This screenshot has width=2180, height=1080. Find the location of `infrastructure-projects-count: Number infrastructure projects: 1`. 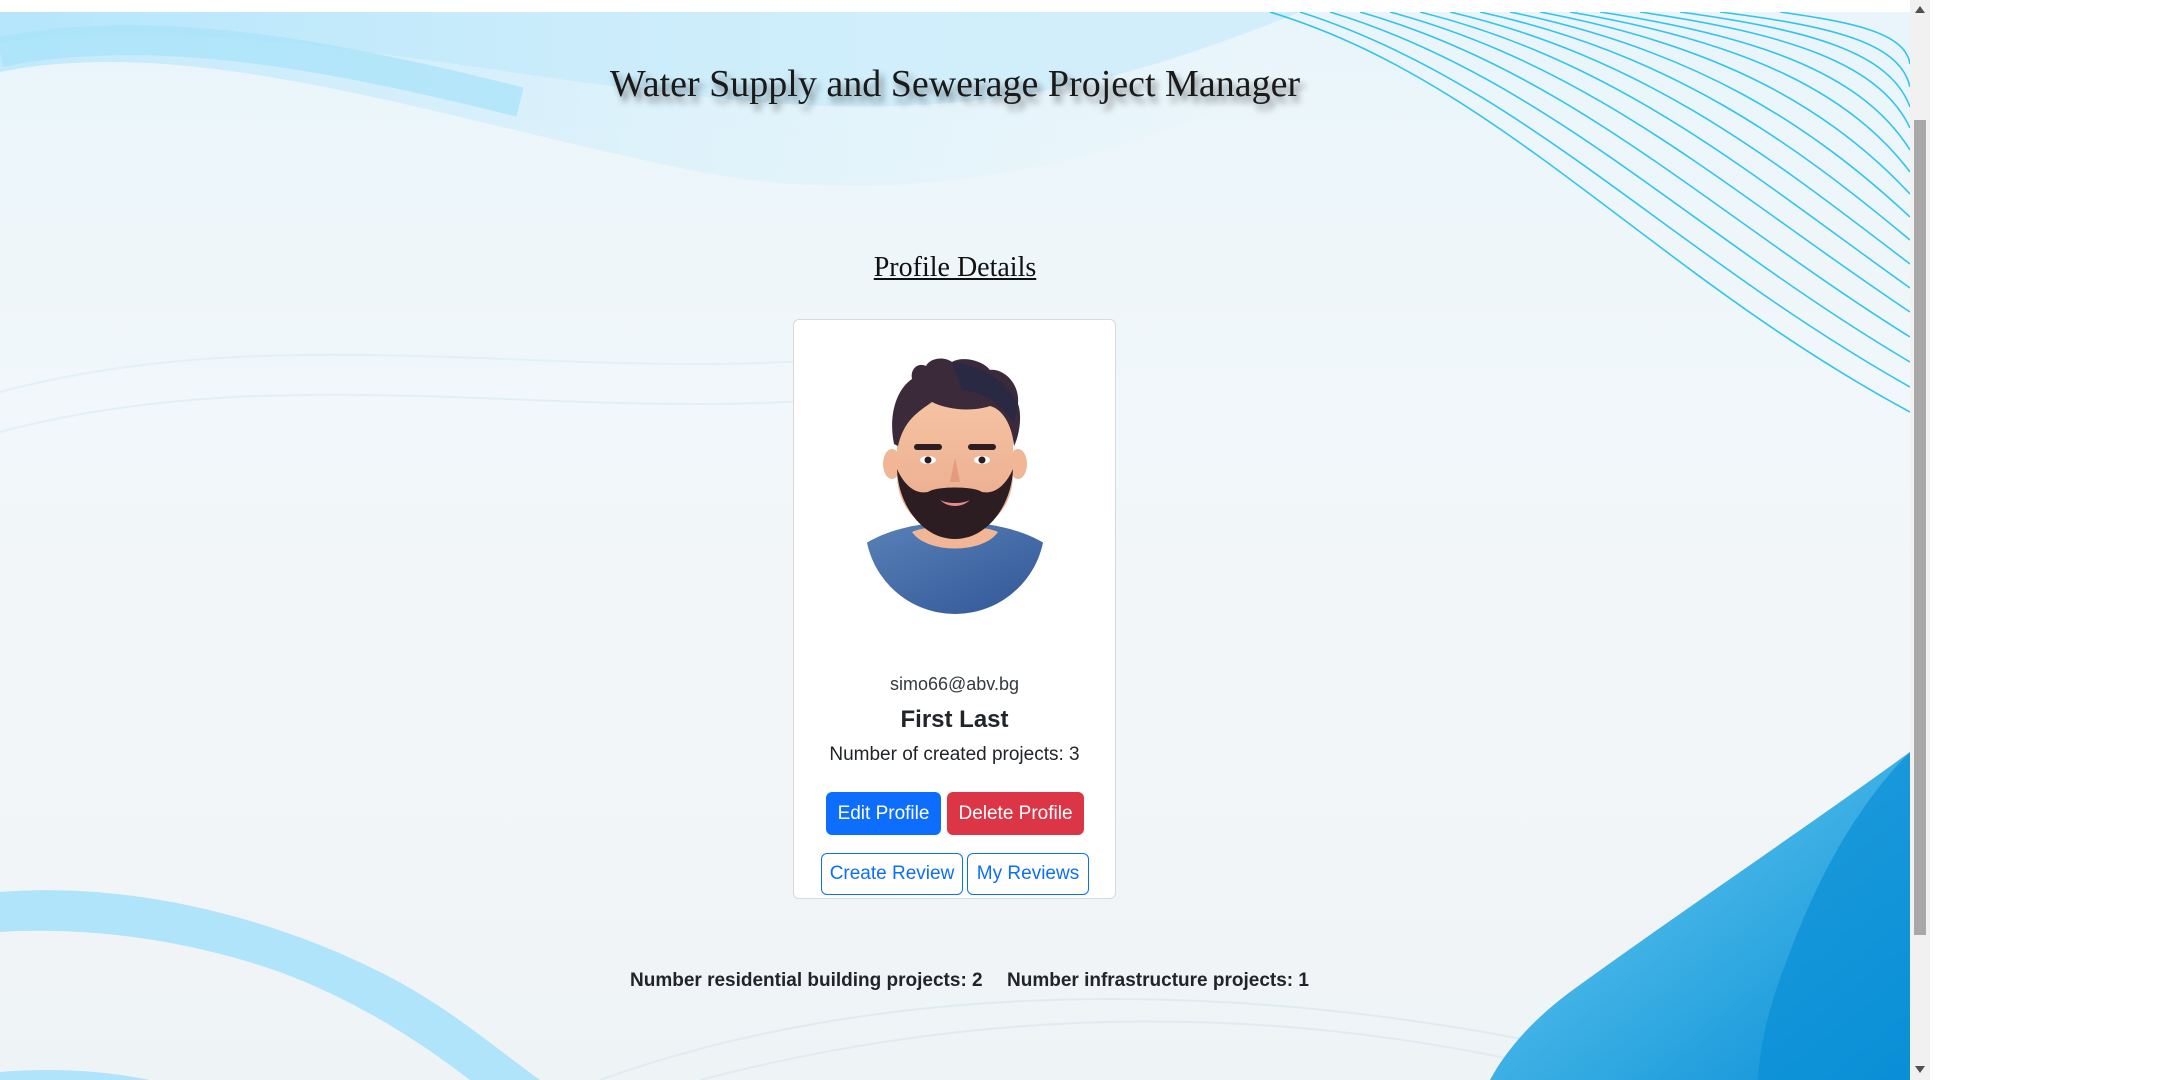

infrastructure-projects-count: Number infrastructure projects: 1 is located at coordinates (1158, 980).